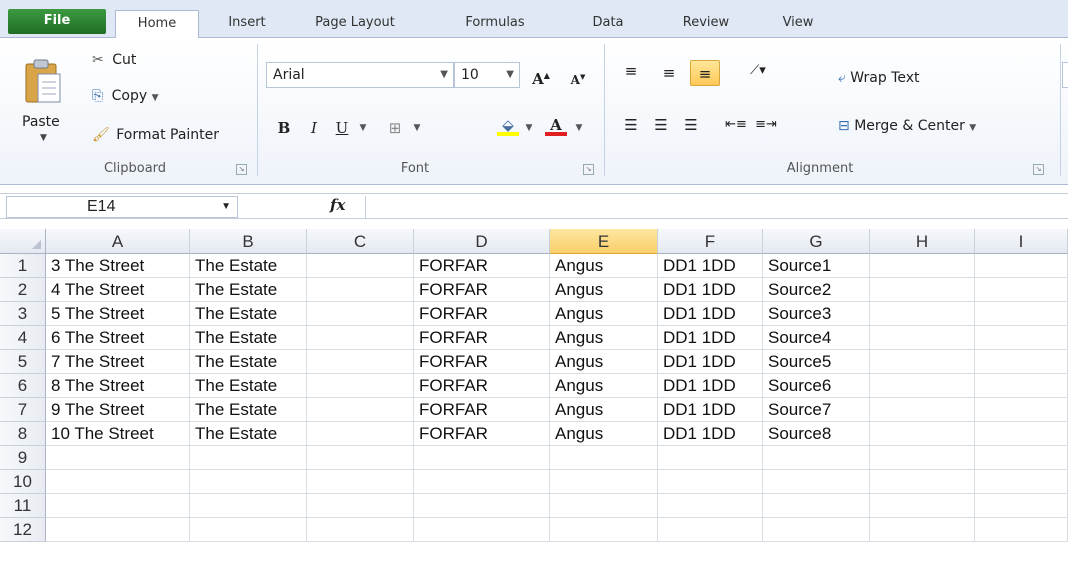 The width and height of the screenshot is (1068, 581). I want to click on cell-c8, so click(360, 434).